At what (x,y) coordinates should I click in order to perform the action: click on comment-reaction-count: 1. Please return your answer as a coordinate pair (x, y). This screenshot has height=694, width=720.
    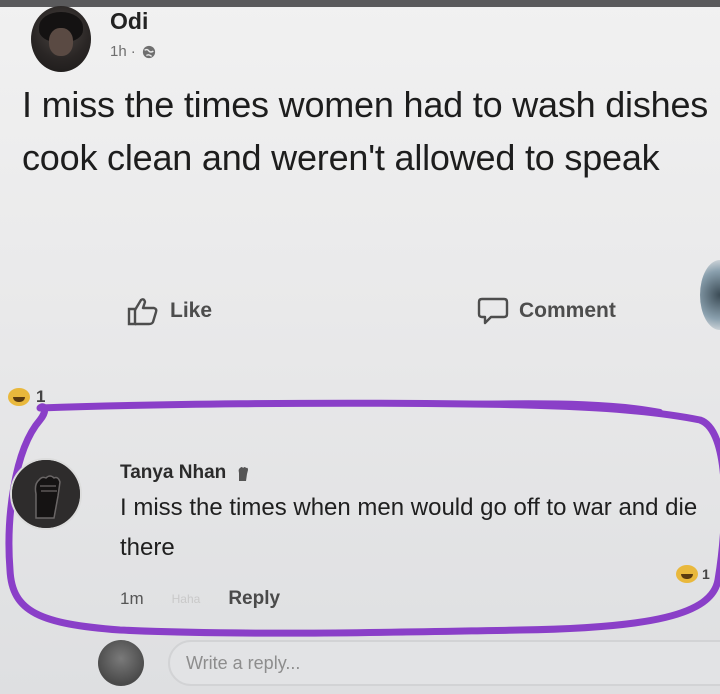
    Looking at the image, I should click on (693, 574).